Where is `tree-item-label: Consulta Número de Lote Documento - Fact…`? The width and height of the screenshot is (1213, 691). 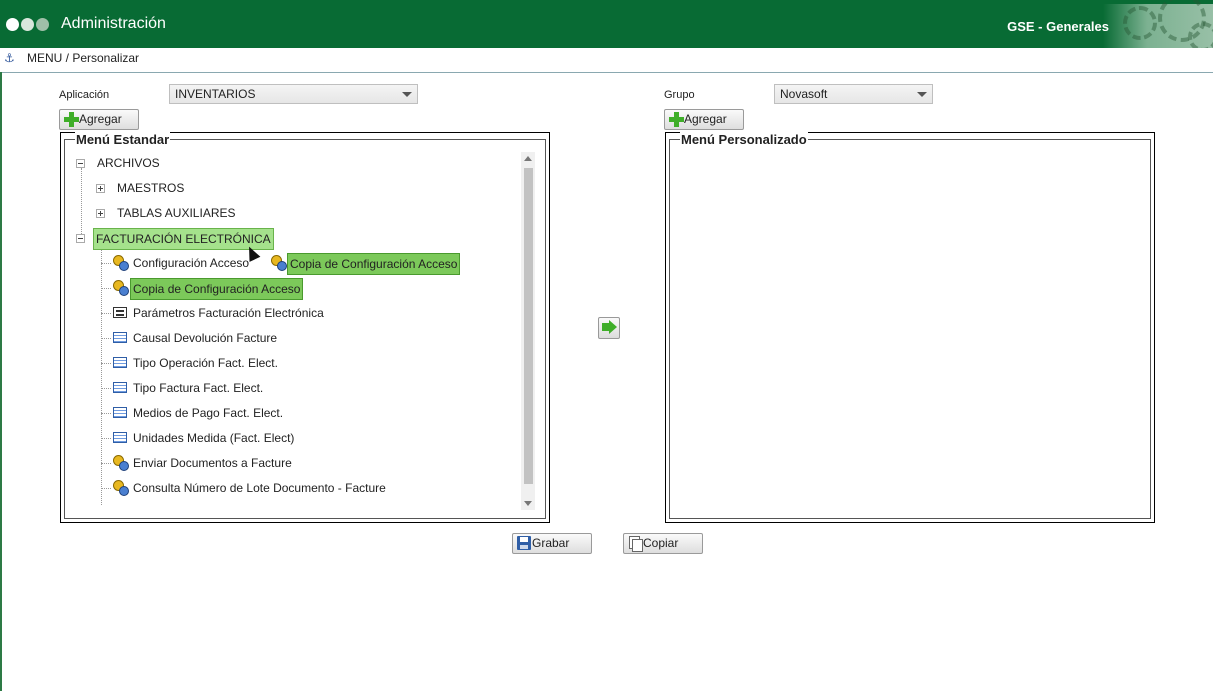
tree-item-label: Consulta Número de Lote Documento - Fact… is located at coordinates (259, 488).